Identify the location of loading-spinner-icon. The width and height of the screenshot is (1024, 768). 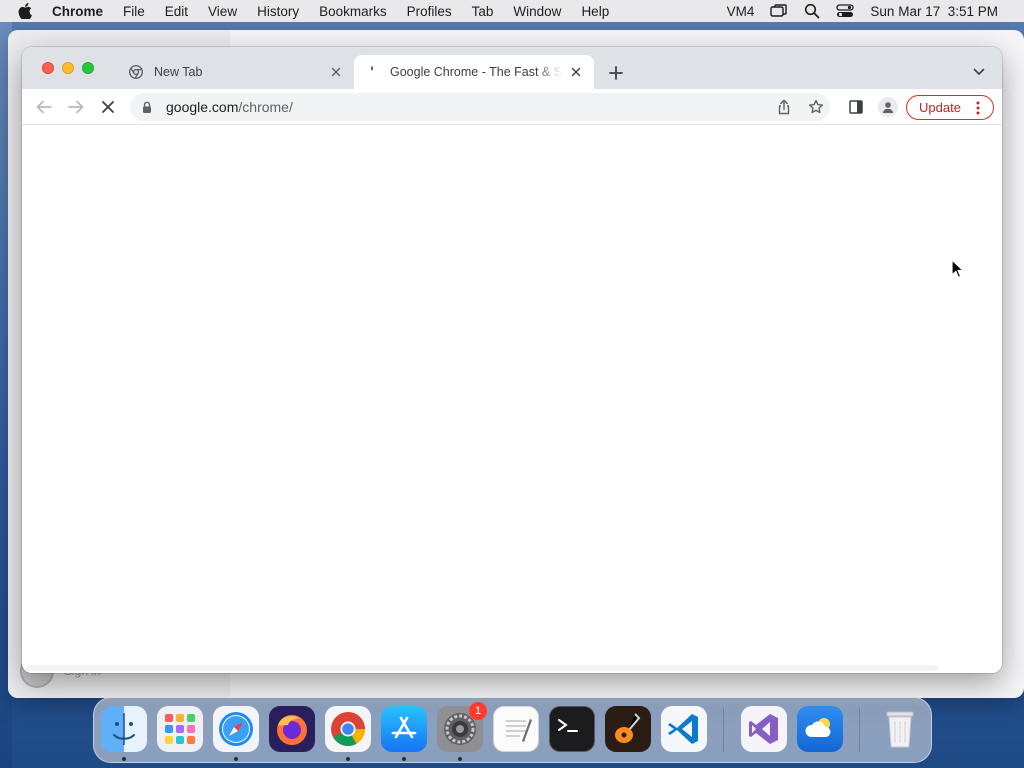
(372, 72).